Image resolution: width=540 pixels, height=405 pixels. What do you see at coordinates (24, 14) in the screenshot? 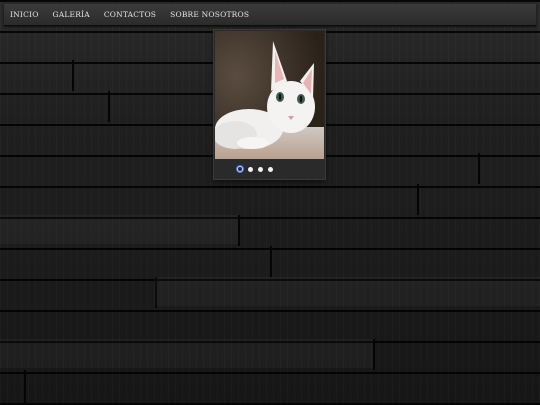
I see `nav-item-inicio: INICIO` at bounding box center [24, 14].